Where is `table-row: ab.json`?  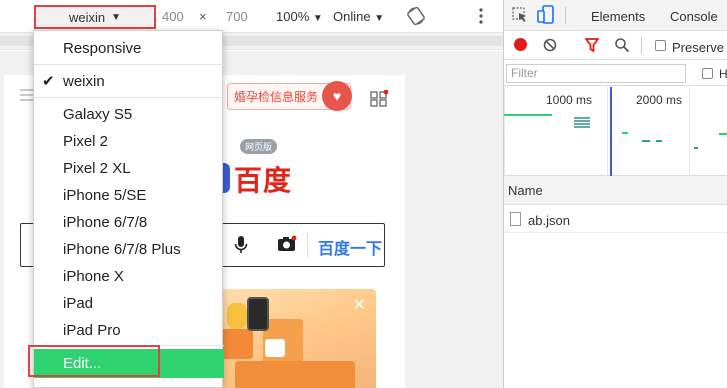
table-row: ab.json is located at coordinates (615, 219).